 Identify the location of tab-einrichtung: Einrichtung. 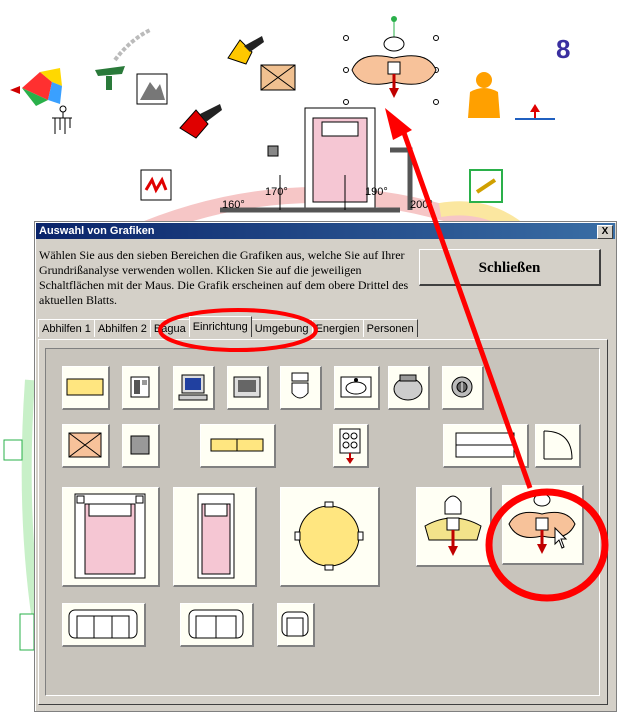
(220, 326).